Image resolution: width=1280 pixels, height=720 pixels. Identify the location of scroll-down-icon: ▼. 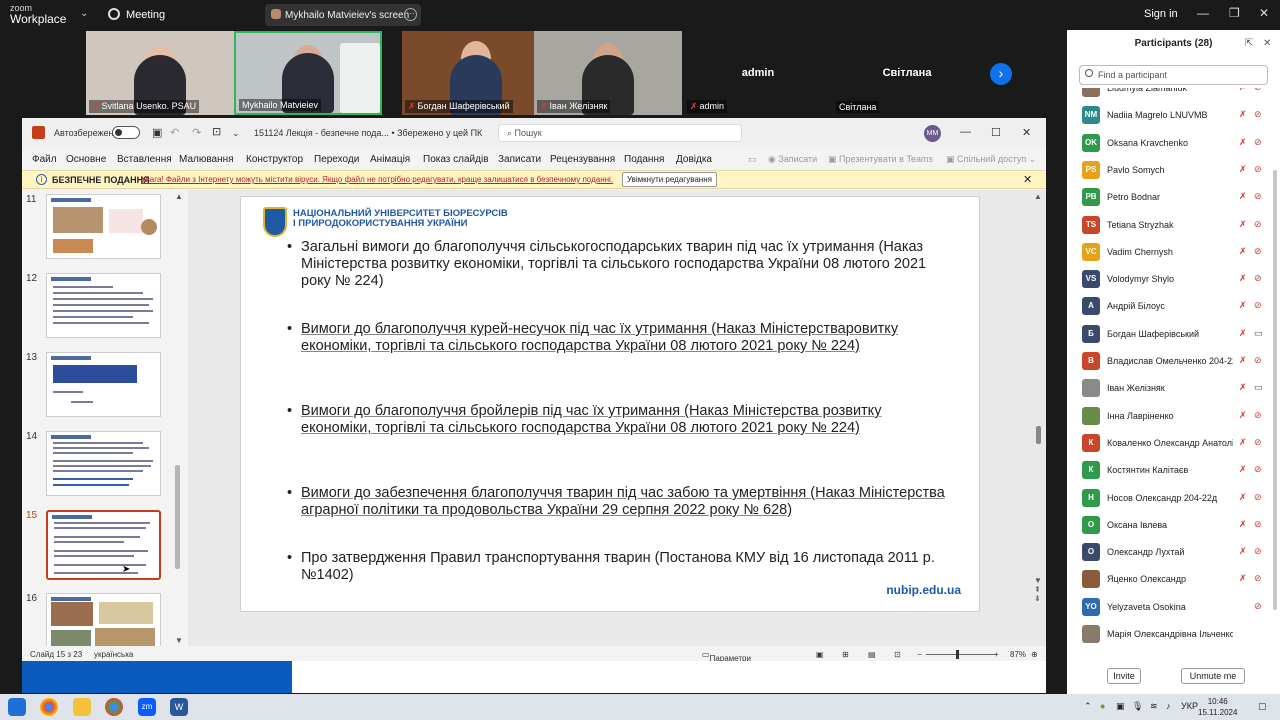
(179, 640).